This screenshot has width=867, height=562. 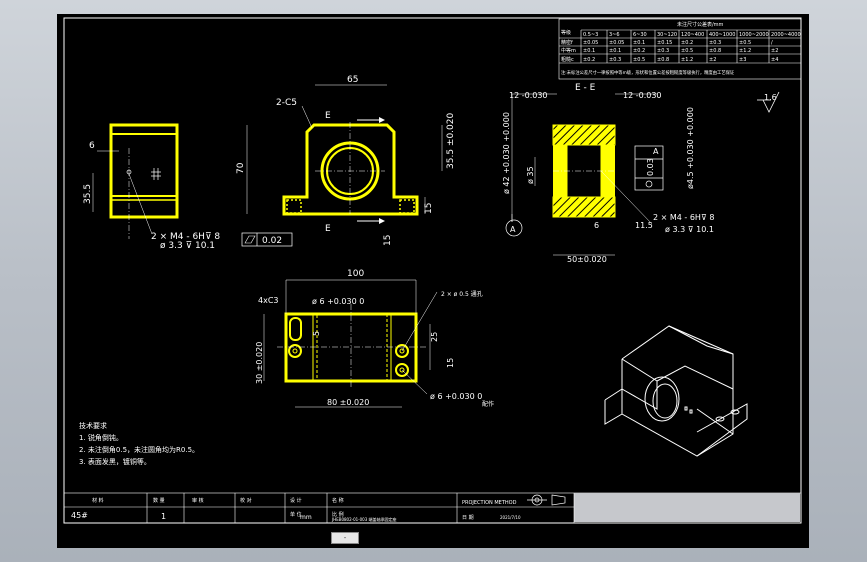 What do you see at coordinates (546, 500) in the screenshot?
I see `projection-symbol` at bounding box center [546, 500].